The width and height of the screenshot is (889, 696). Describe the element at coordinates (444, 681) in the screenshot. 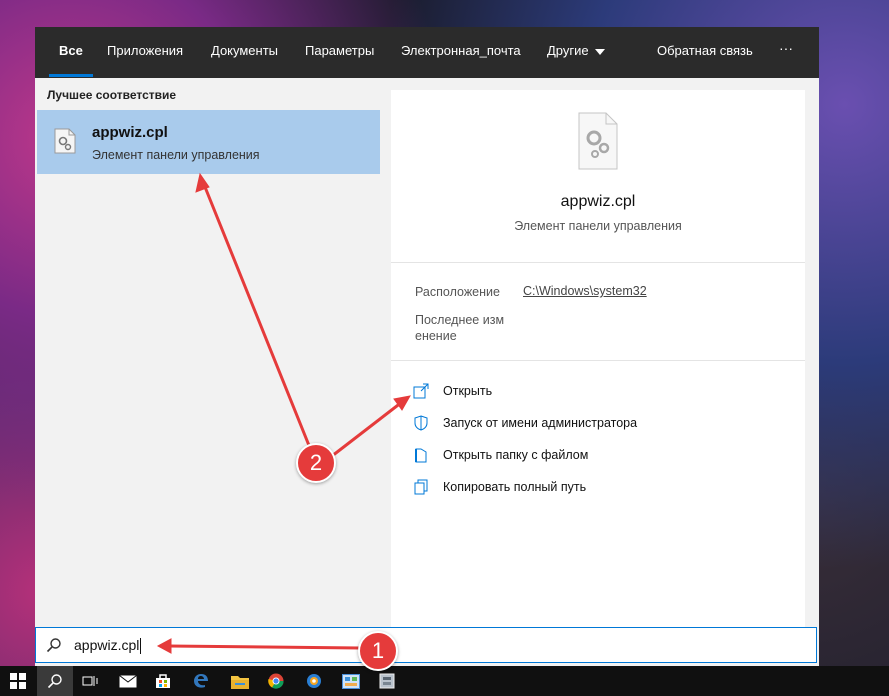

I see `taskbar` at that location.